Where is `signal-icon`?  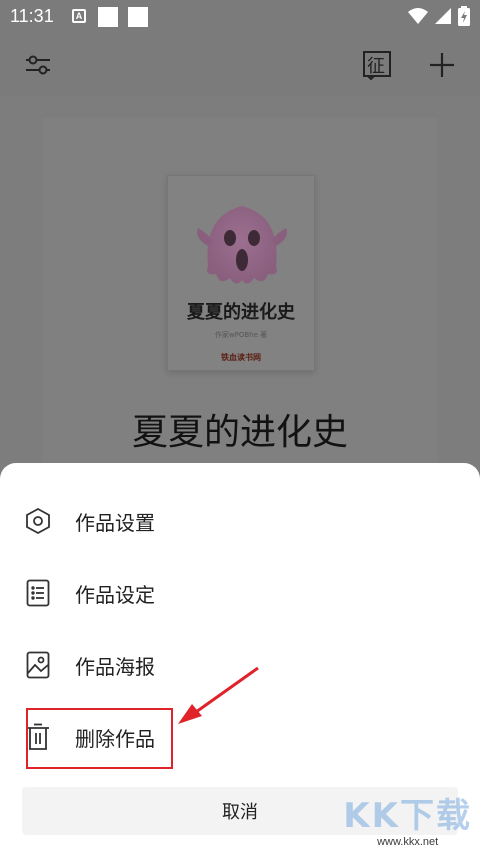
signal-icon is located at coordinates (443, 16).